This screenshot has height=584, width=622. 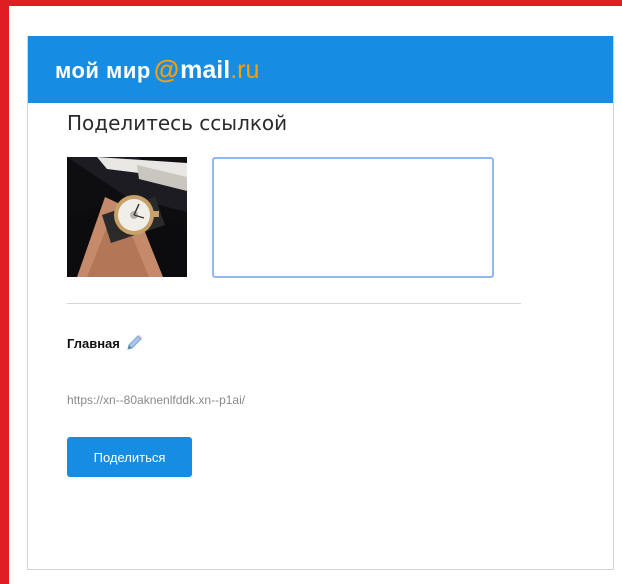 I want to click on logo-at-symbol: @, so click(x=166, y=69).